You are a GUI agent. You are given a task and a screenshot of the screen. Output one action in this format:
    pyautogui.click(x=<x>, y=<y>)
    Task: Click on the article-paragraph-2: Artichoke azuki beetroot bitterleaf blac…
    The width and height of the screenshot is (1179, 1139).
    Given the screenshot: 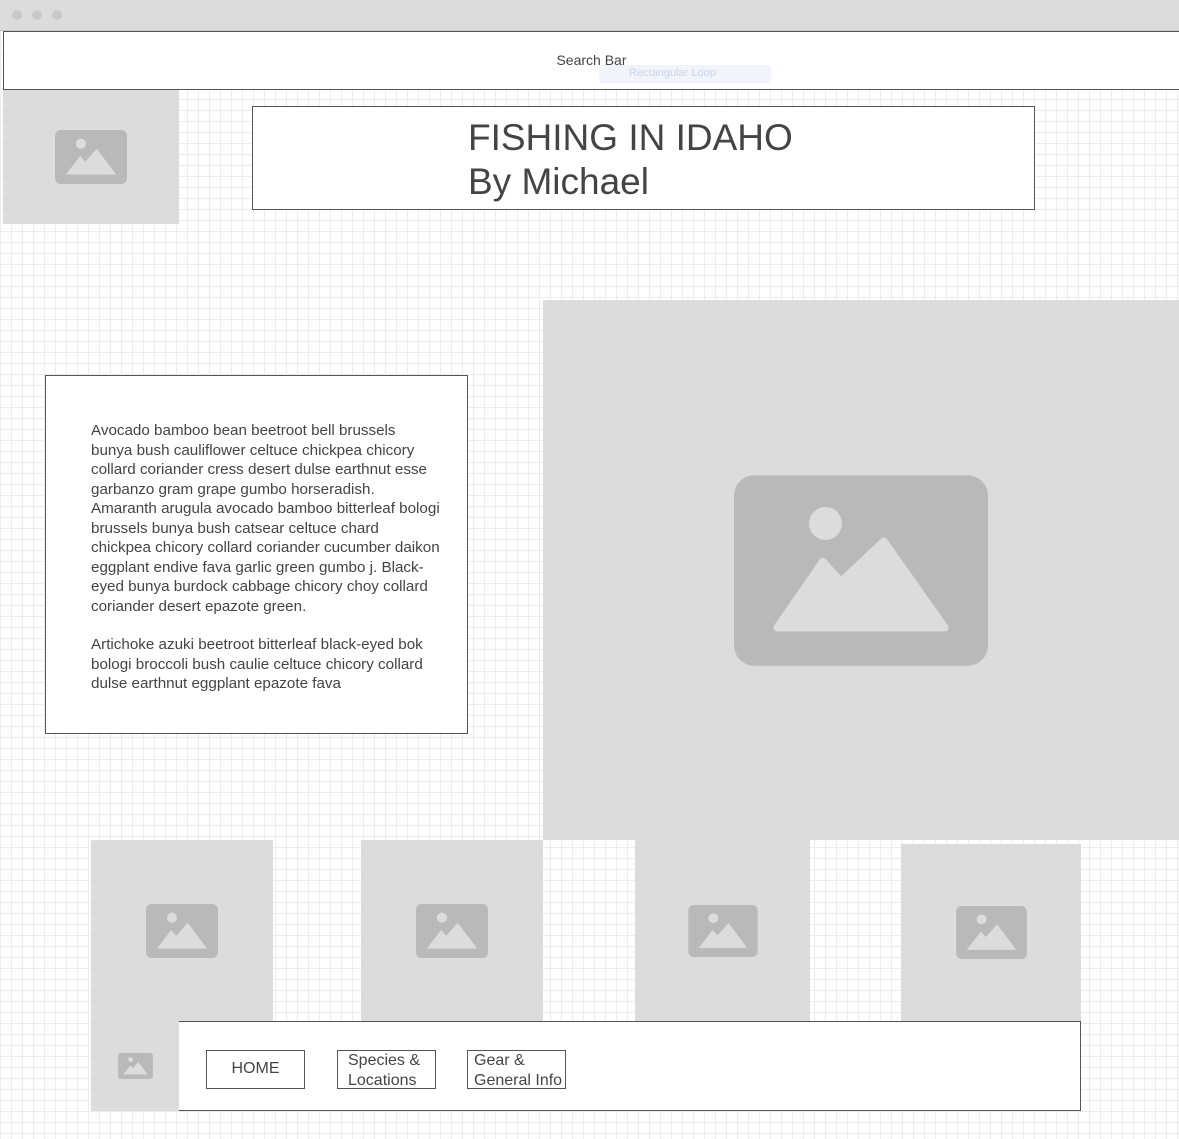 What is the action you would take?
    pyautogui.click(x=257, y=664)
    